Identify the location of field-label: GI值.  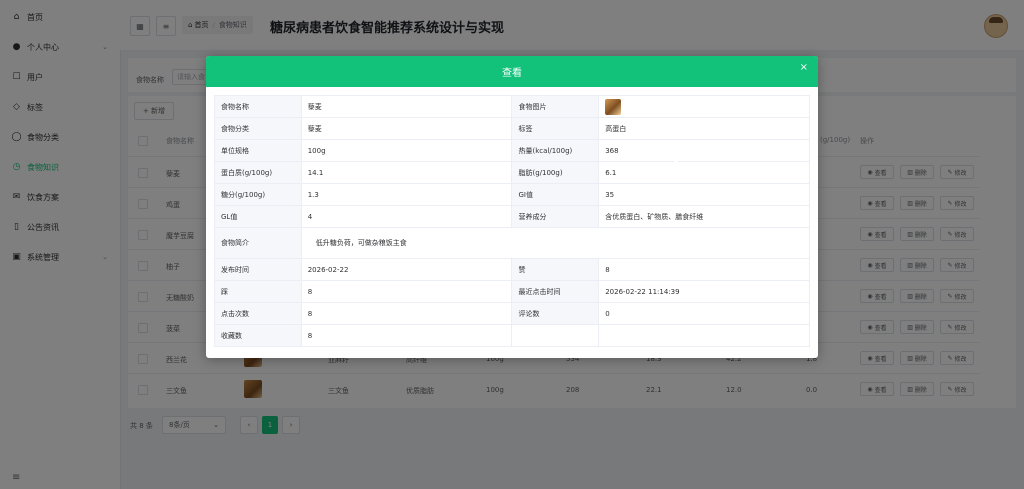
(555, 194).